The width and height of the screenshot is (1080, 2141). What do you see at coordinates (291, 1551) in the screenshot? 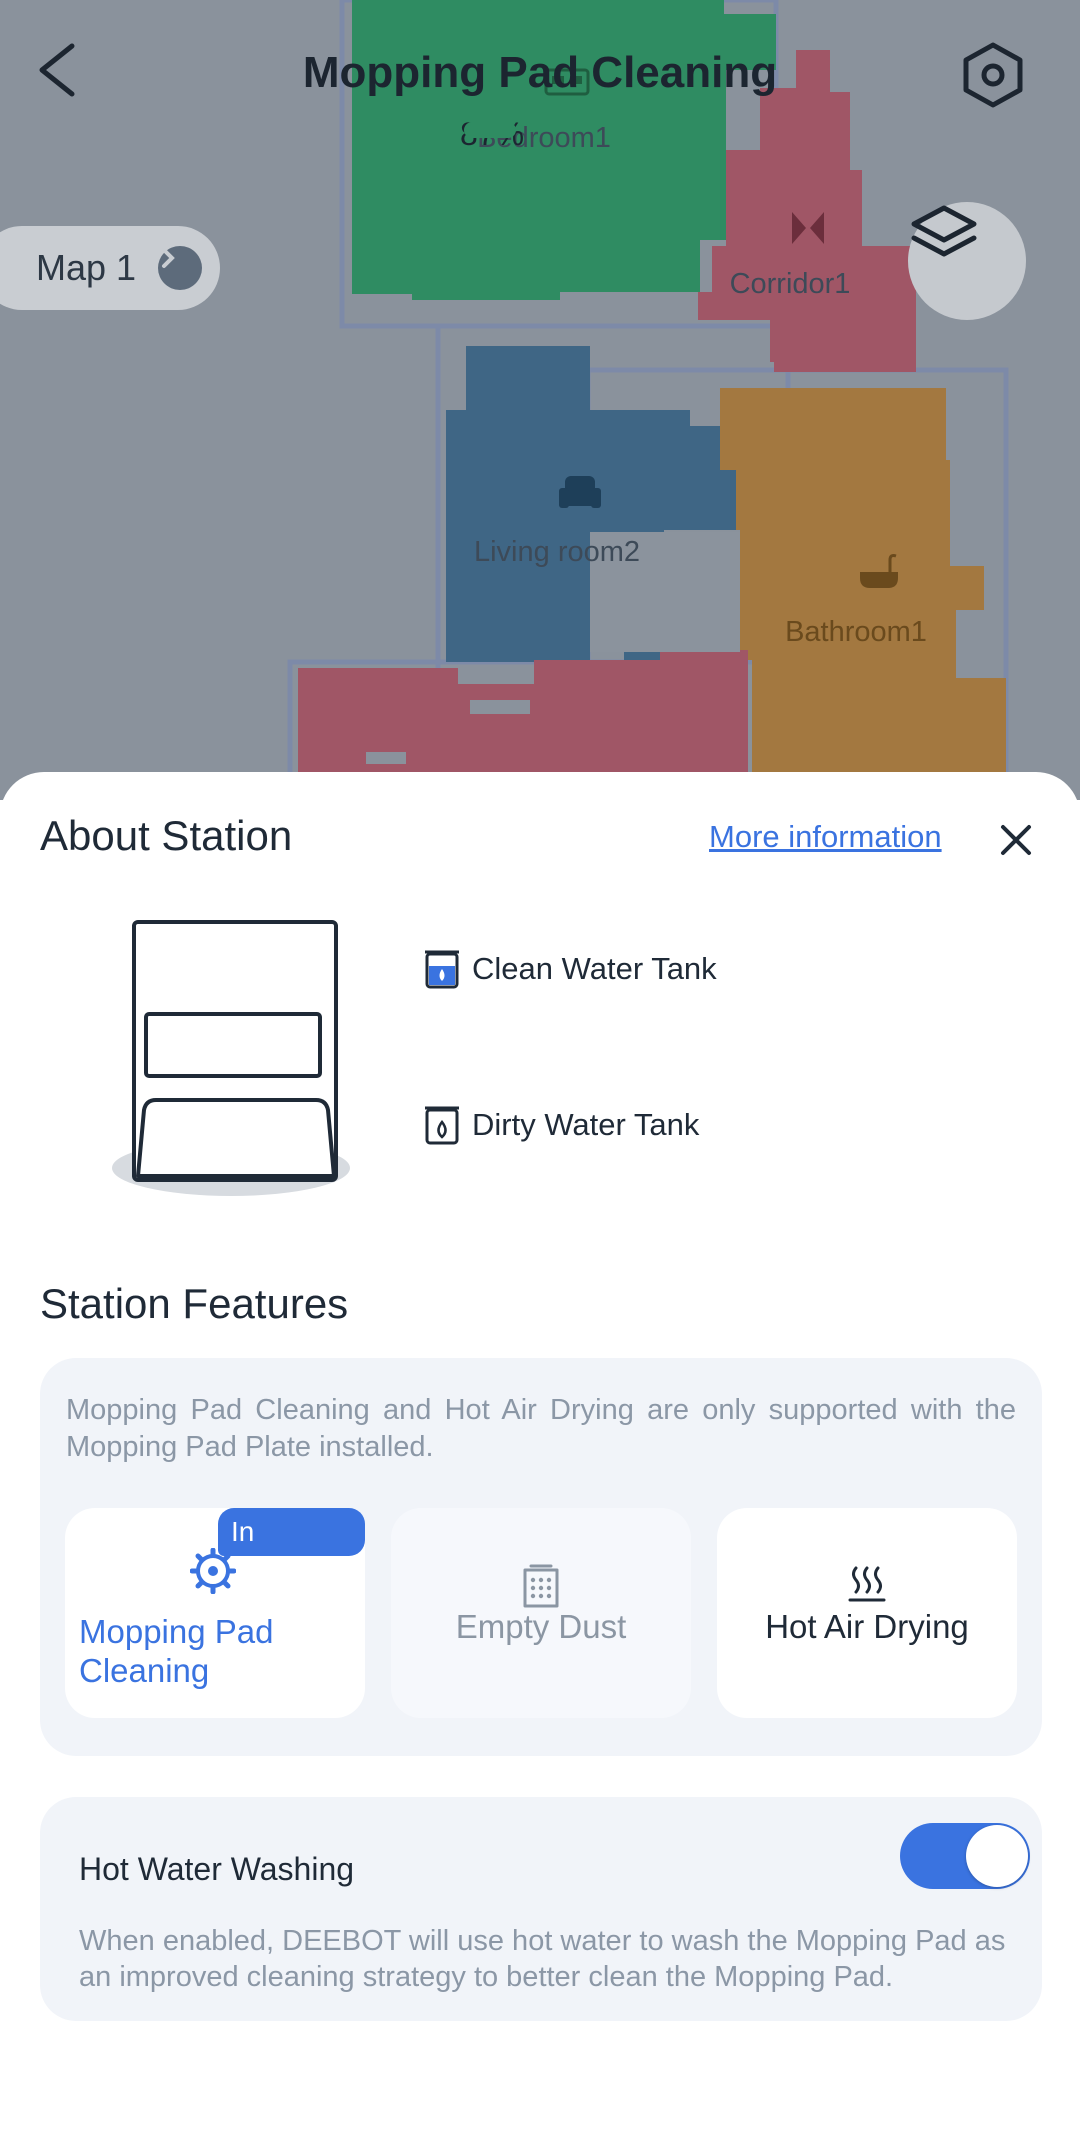
I see `in-progress-badge: In Progress` at bounding box center [291, 1551].